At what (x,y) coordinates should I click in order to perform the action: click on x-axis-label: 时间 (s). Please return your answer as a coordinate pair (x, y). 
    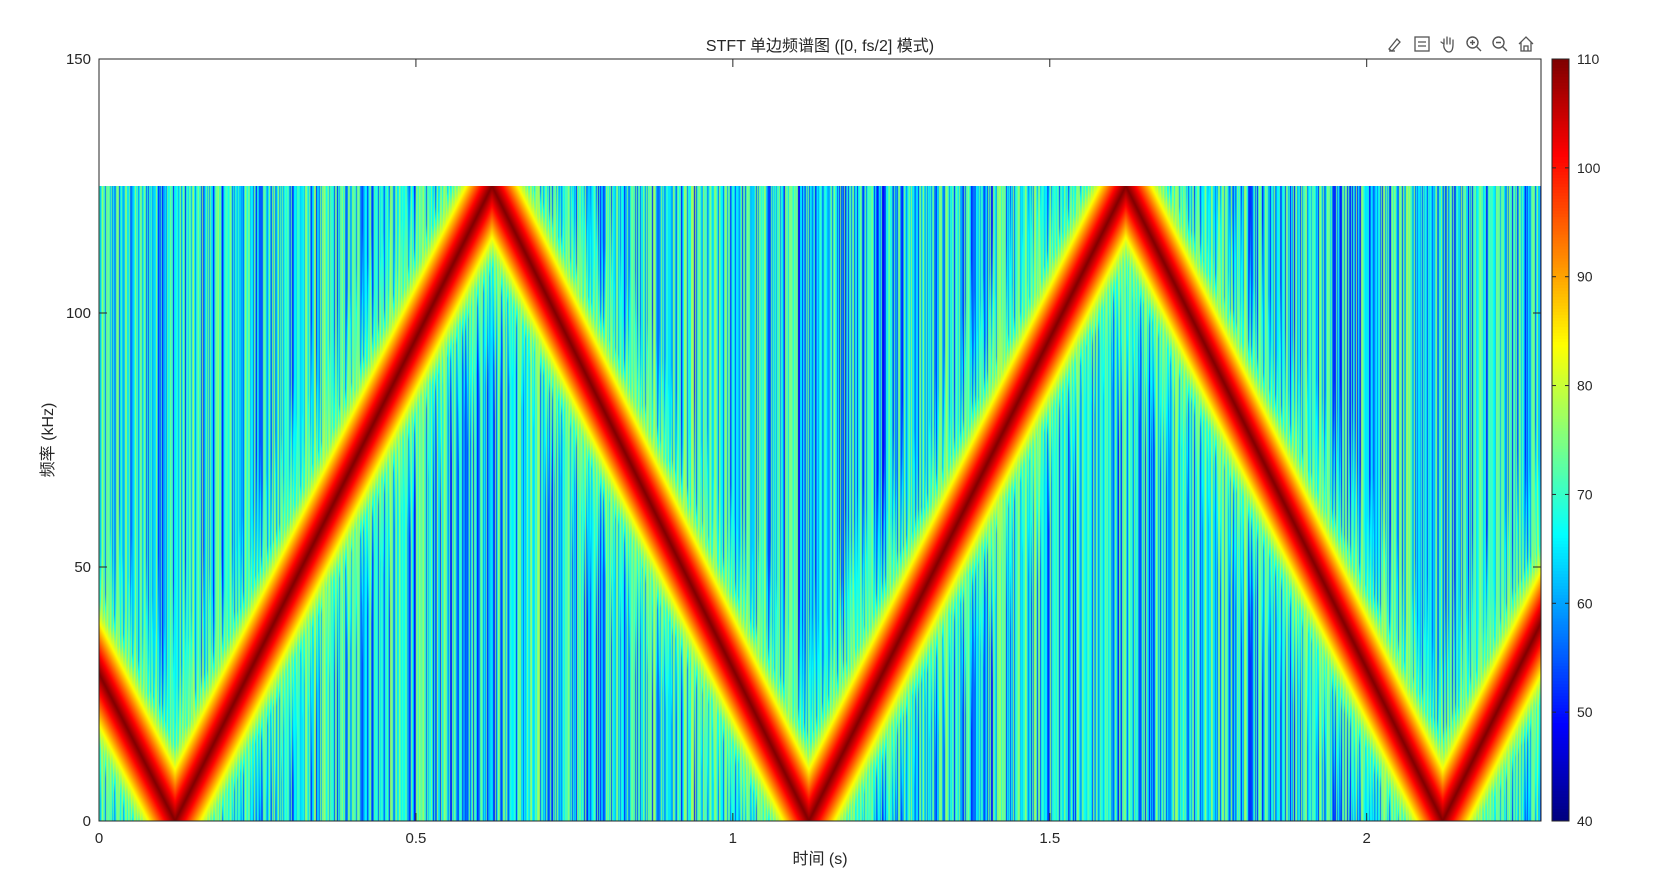
    Looking at the image, I should click on (819, 859).